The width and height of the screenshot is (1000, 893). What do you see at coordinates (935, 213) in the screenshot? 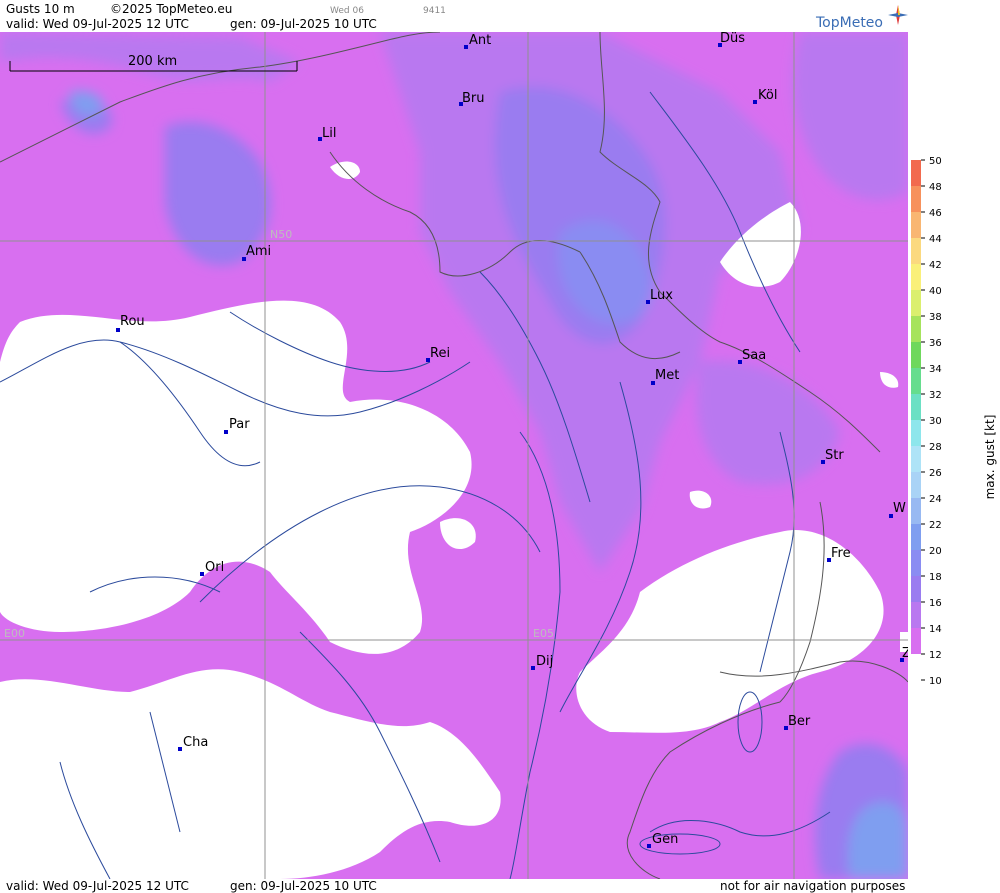
I see `legend-tick-label: 46` at bounding box center [935, 213].